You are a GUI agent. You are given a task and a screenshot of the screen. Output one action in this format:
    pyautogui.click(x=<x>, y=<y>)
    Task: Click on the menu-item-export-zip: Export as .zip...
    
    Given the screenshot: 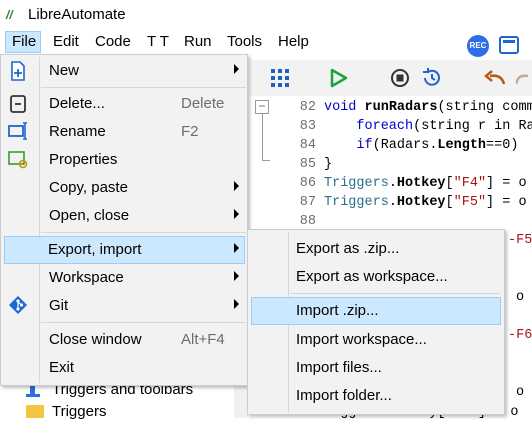 What is the action you would take?
    pyautogui.click(x=376, y=249)
    